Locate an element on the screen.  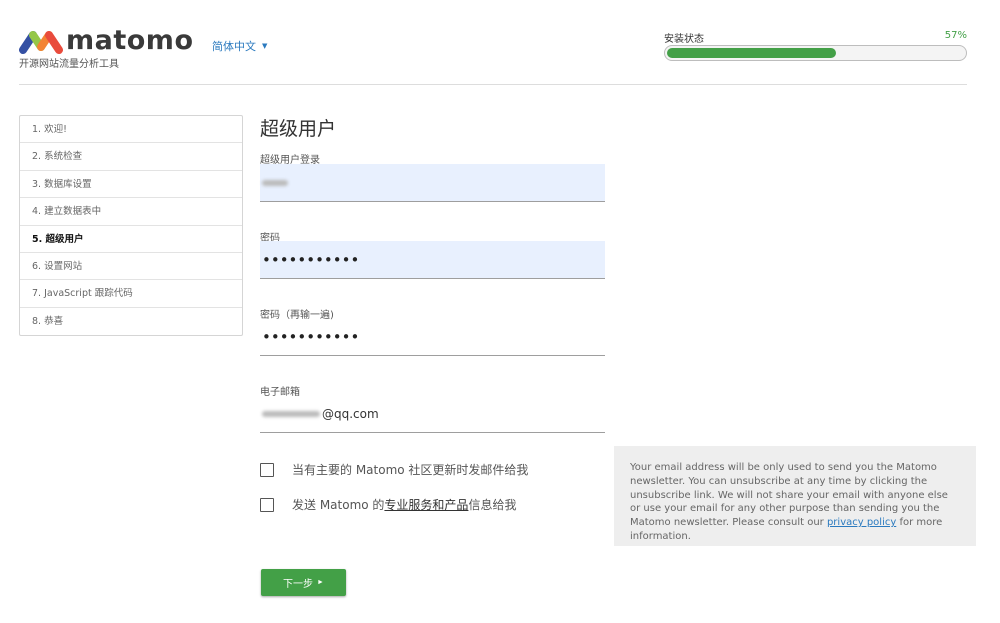
newsletter-checkbox is located at coordinates (267, 469).